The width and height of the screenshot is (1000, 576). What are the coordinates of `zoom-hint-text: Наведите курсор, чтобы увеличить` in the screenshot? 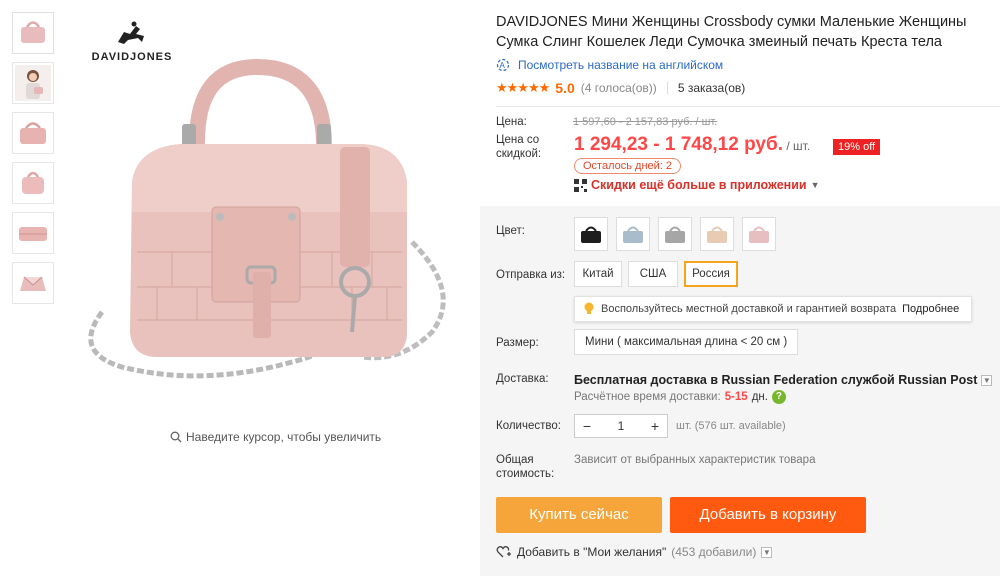 It's located at (284, 437).